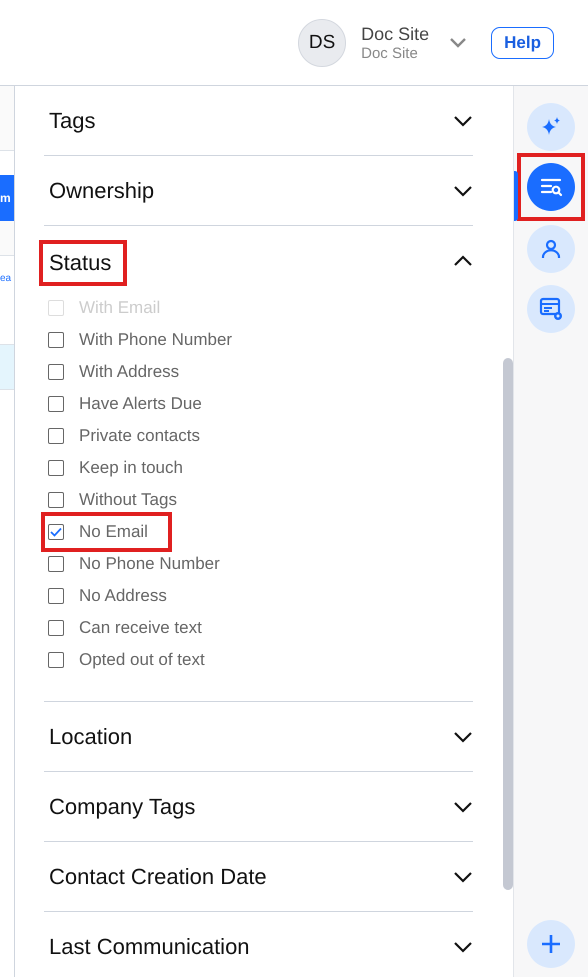 This screenshot has width=588, height=977. I want to click on section-title: Company Tags, so click(122, 807).